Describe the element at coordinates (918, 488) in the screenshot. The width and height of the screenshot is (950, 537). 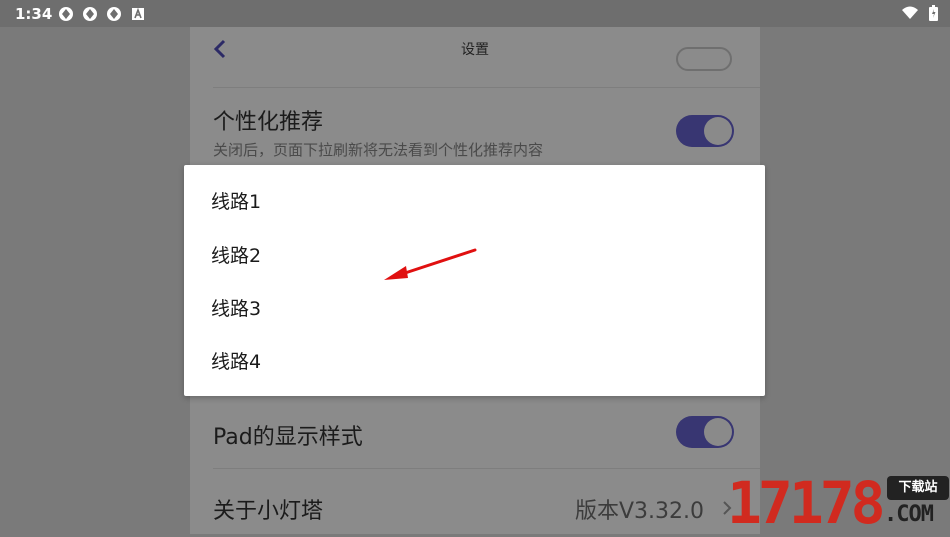
I see `watermark-label: 下载站` at that location.